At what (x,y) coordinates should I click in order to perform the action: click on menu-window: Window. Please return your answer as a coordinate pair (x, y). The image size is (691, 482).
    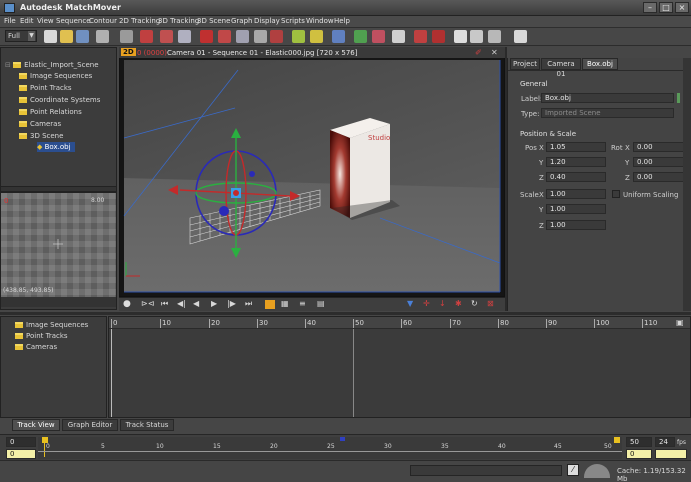
    Looking at the image, I should click on (320, 21).